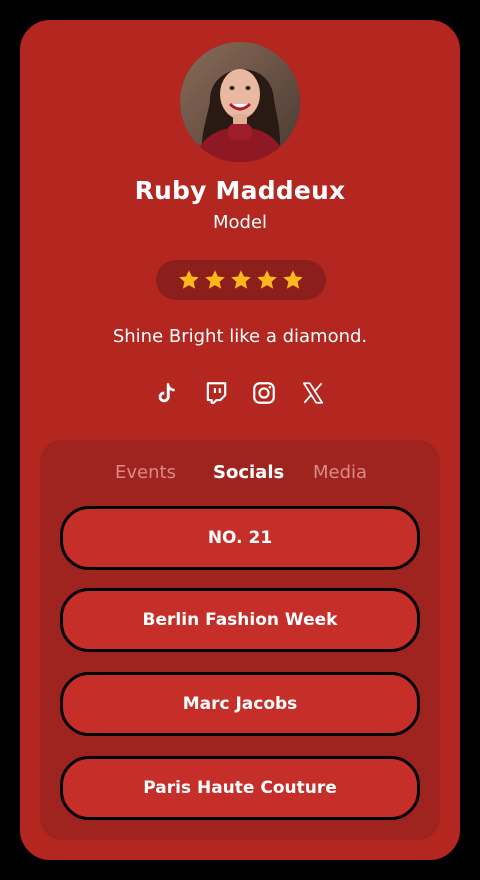  I want to click on tab-socials: Socials, so click(248, 472).